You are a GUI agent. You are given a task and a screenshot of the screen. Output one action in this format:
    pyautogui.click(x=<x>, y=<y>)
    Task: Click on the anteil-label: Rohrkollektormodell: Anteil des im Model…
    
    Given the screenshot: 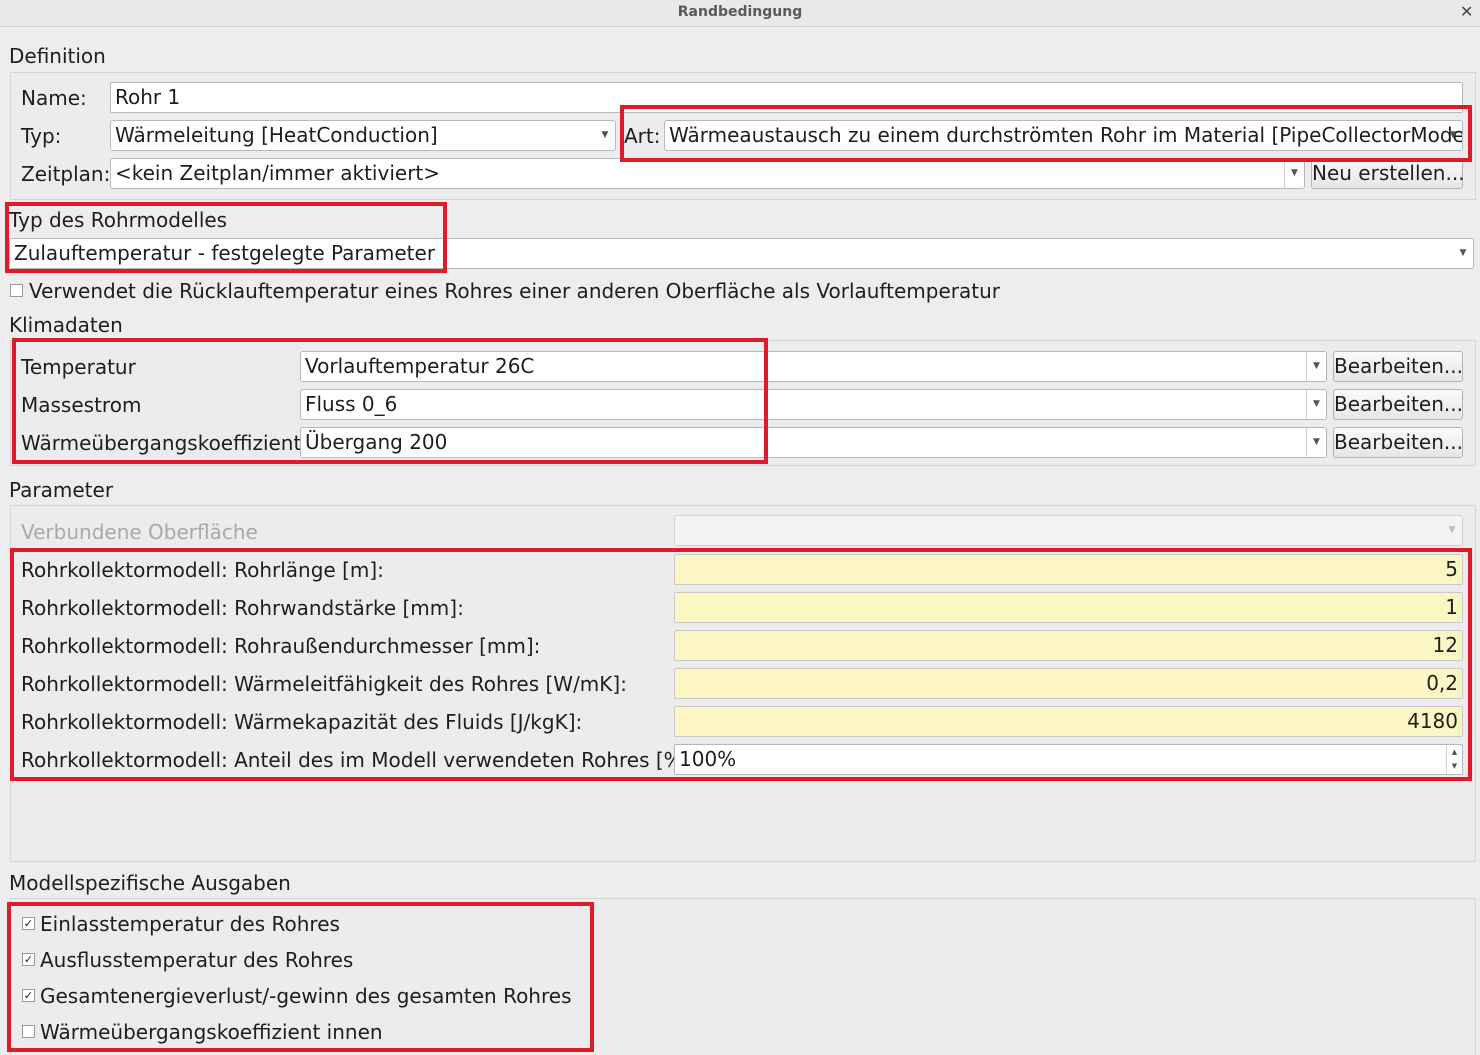 What is the action you would take?
    pyautogui.click(x=359, y=760)
    